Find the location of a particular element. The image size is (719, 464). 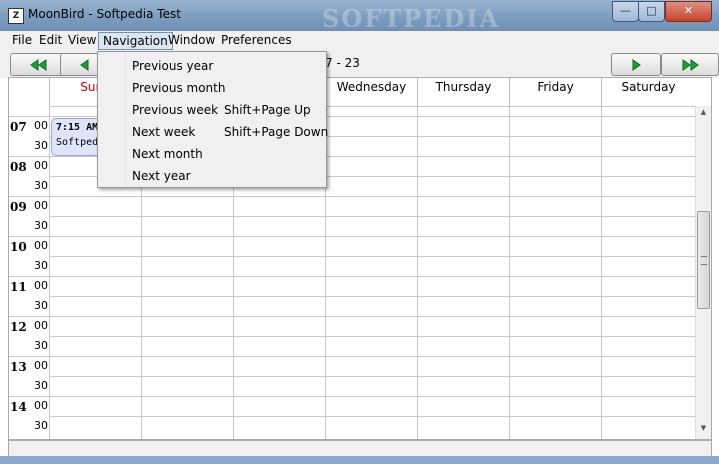

day-header-wednesday: Wednesday is located at coordinates (371, 92).